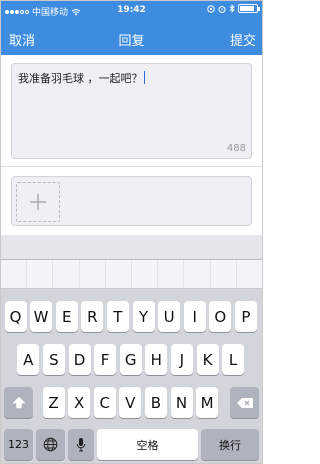 The height and width of the screenshot is (464, 320). I want to click on status-bar: 中国移动 19:42, so click(131, 11).